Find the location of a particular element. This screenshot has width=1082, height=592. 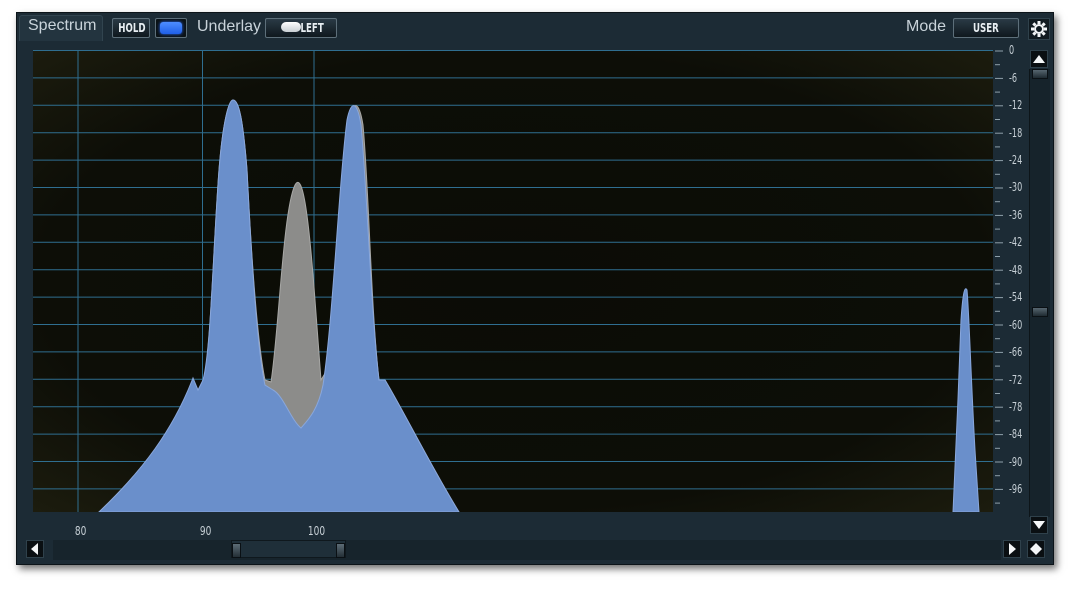

right-peak is located at coordinates (966, 400).